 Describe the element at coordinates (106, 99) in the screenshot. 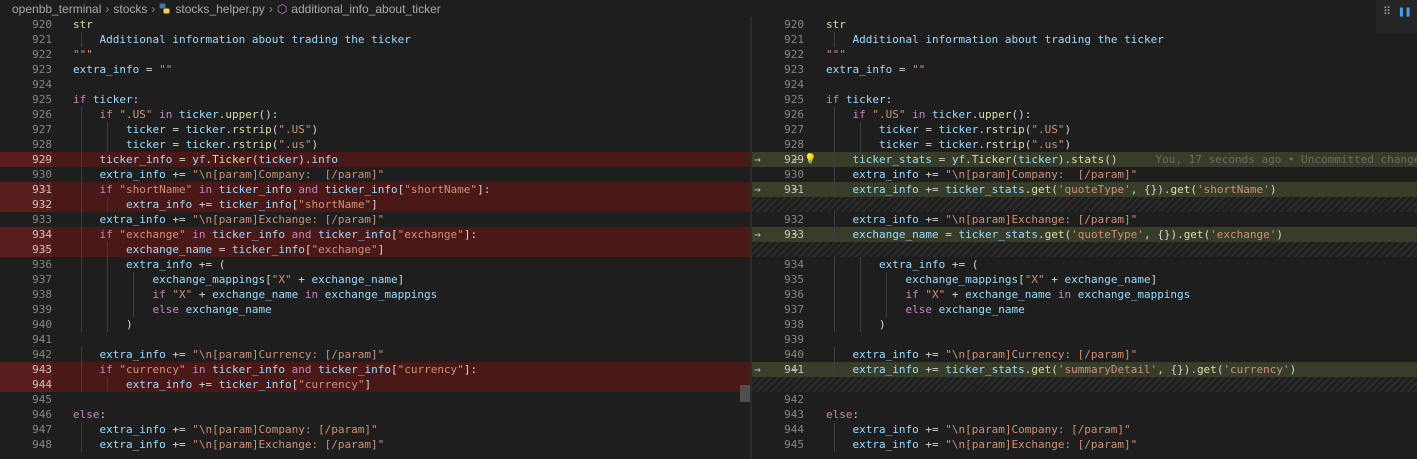

I see `code-text: if ticker:` at that location.